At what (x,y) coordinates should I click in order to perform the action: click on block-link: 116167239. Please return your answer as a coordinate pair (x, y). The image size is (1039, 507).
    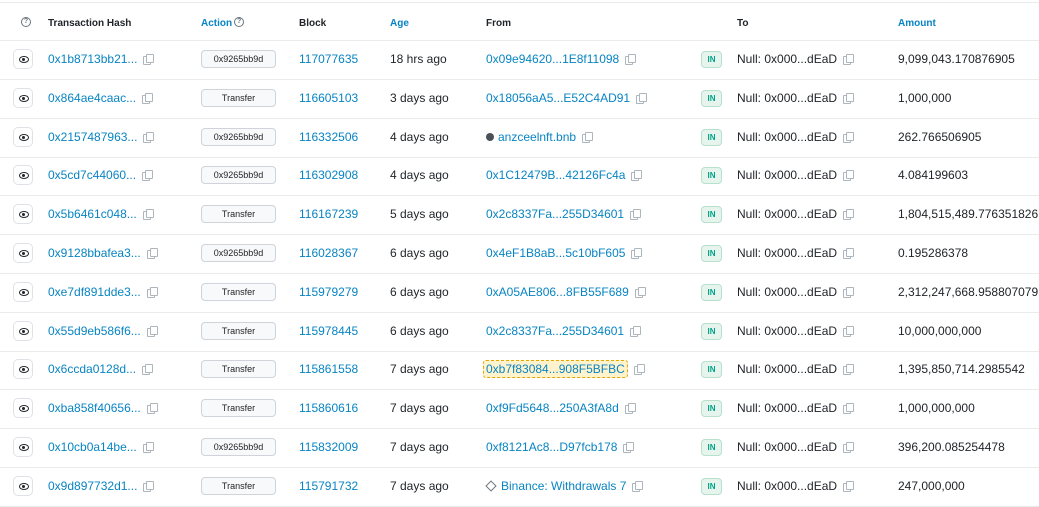
    Looking at the image, I should click on (328, 214).